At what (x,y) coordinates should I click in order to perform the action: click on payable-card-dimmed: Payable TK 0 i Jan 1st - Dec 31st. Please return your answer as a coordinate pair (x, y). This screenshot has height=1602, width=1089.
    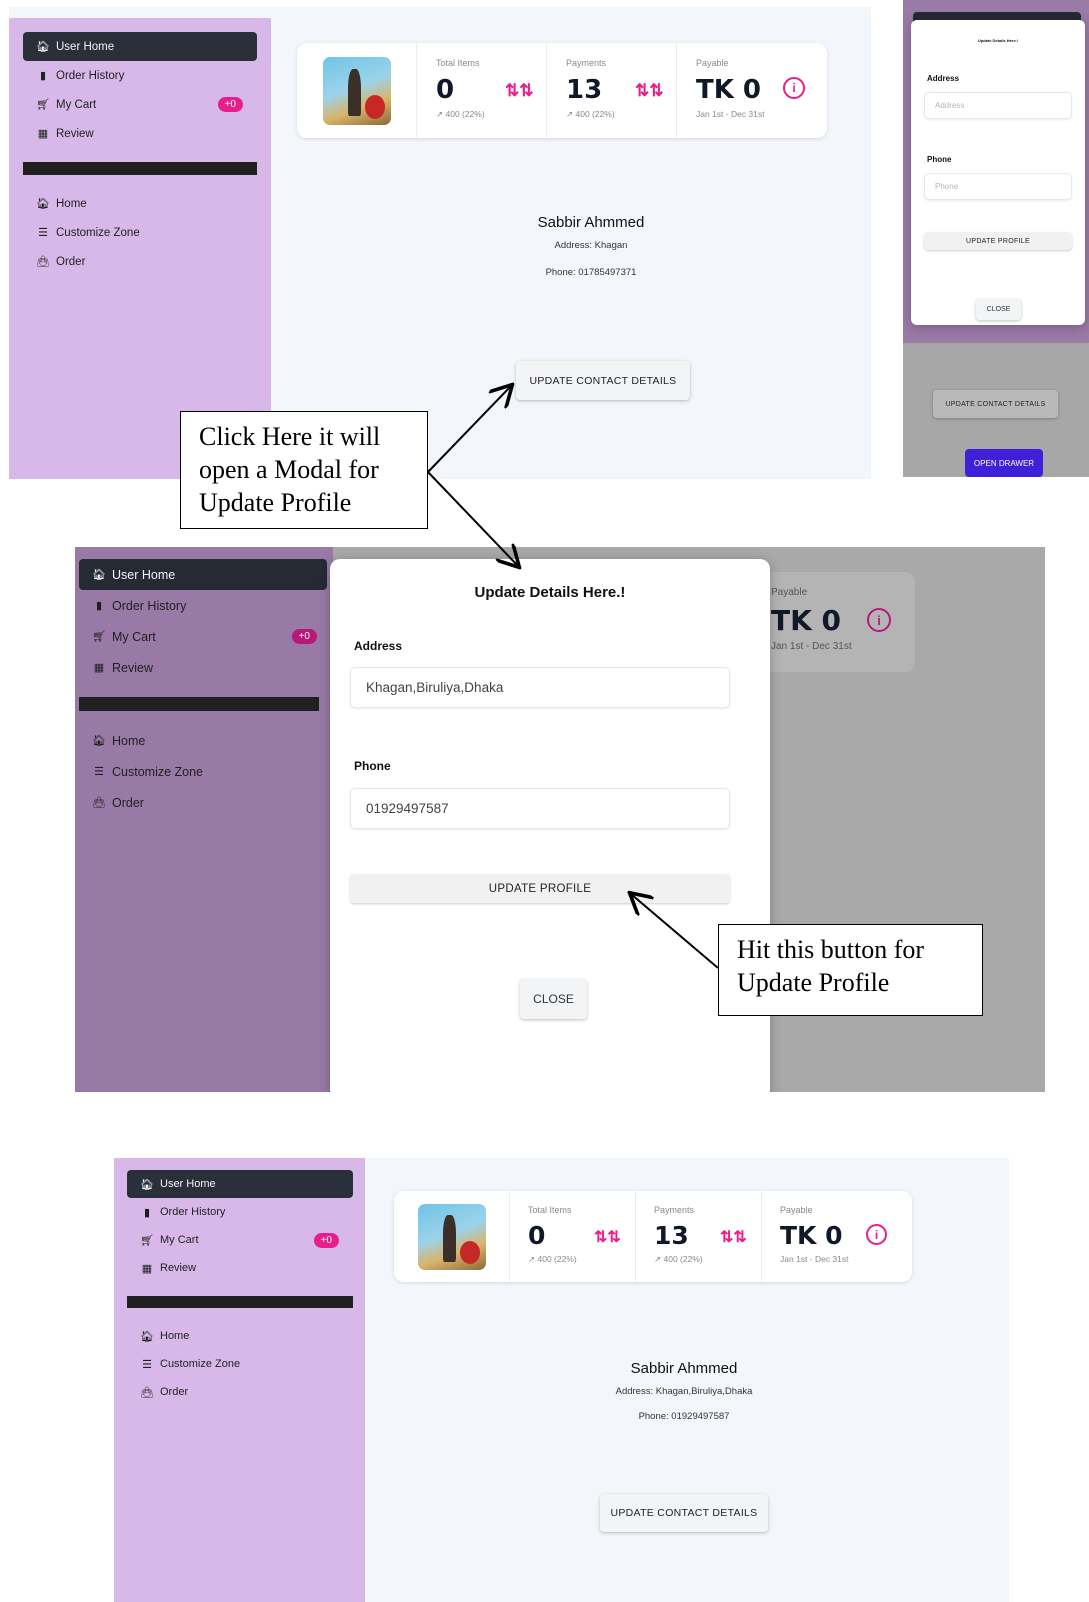
    Looking at the image, I should click on (835, 622).